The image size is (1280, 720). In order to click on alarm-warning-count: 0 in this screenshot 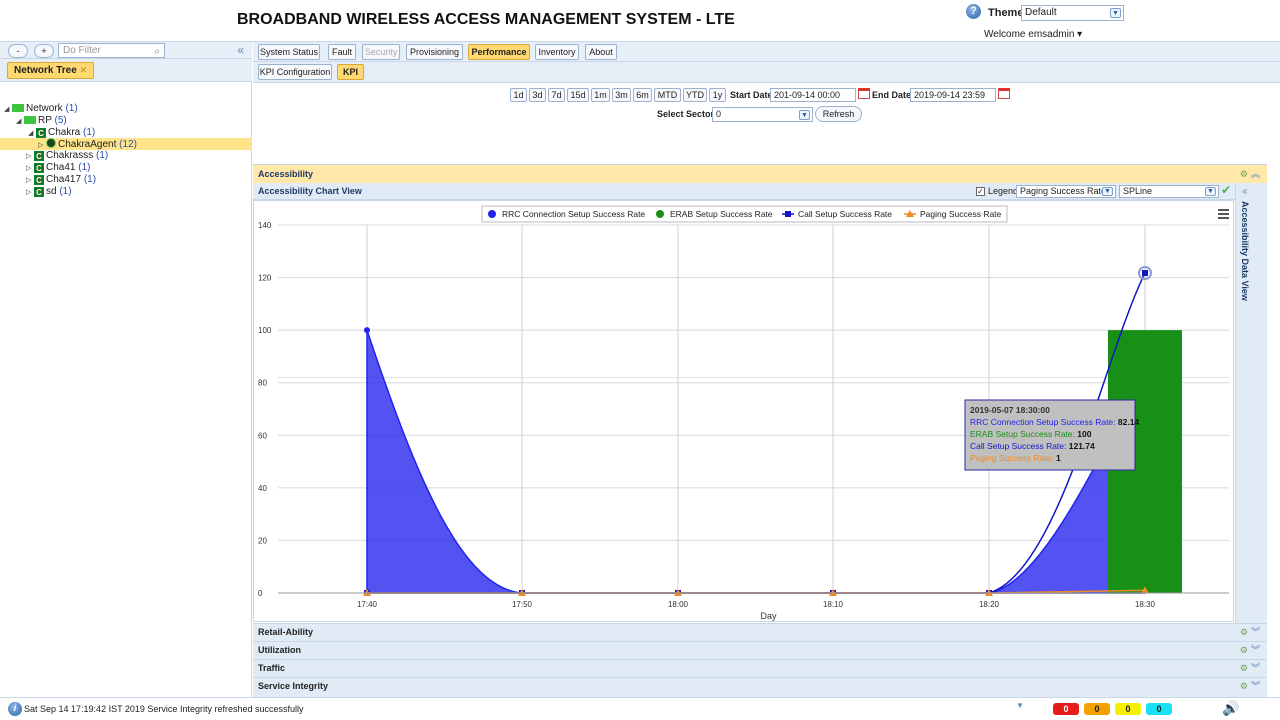, I will do `click(1159, 709)`.